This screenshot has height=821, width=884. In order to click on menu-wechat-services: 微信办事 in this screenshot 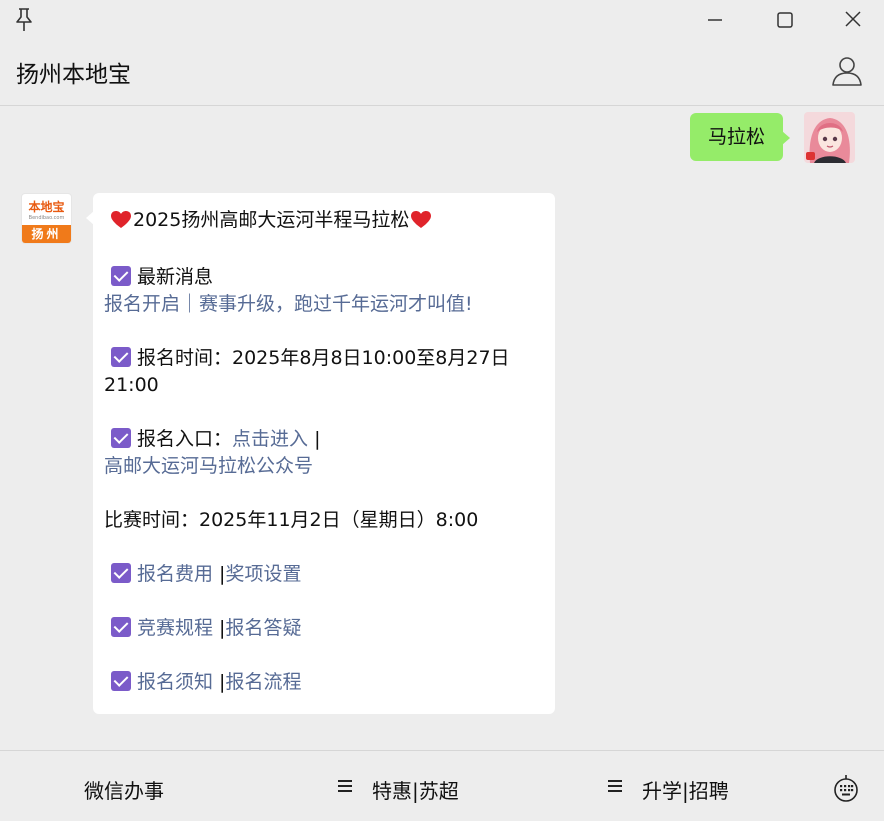, I will do `click(124, 786)`.